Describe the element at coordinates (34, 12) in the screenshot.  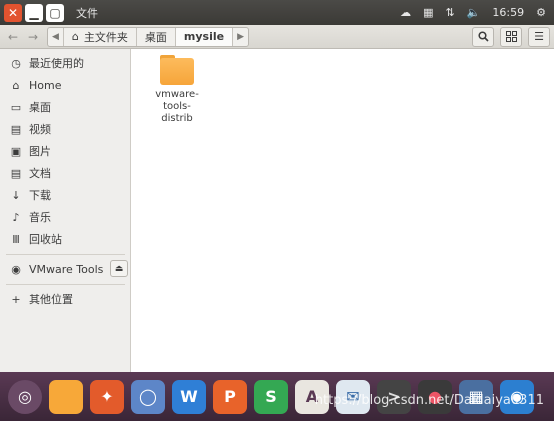
I see `minimize-icon: ▁` at that location.